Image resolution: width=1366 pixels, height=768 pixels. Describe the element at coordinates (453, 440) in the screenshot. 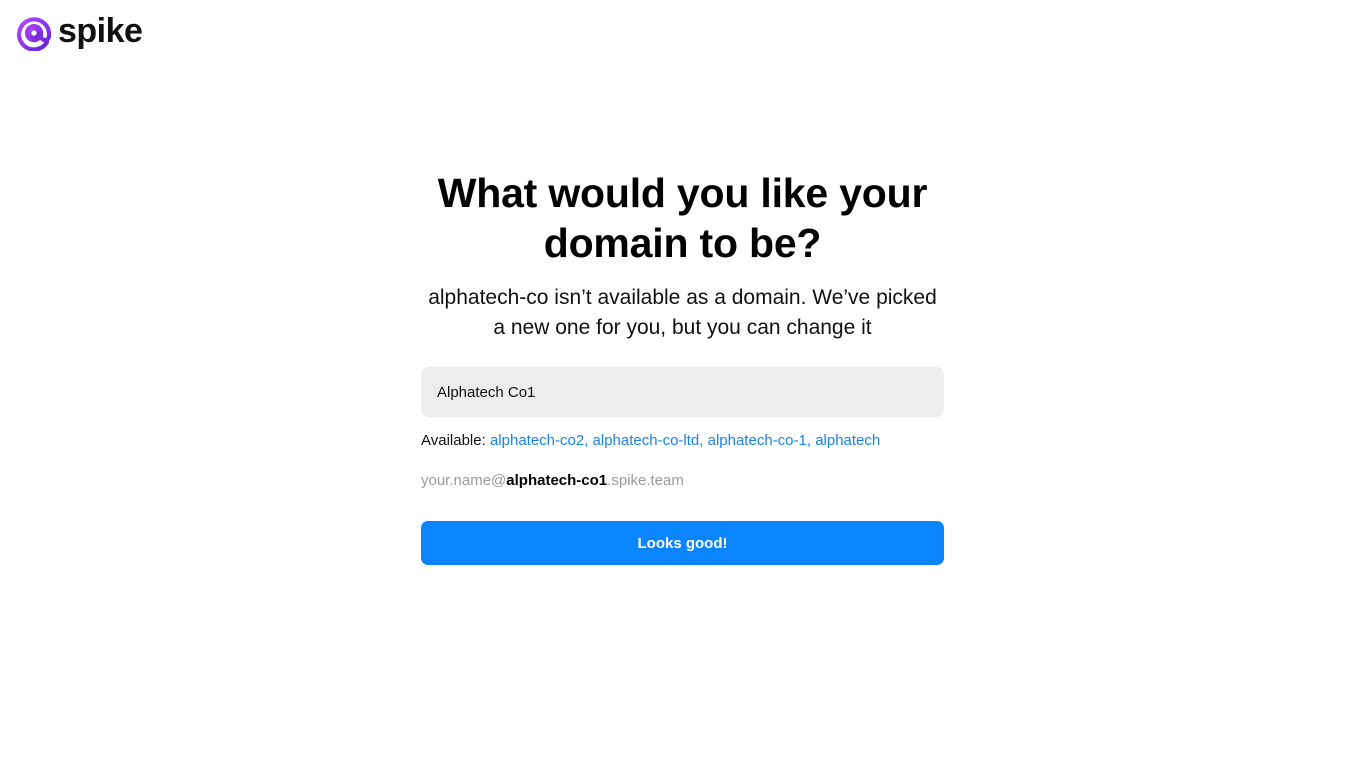

I see `available-label: Available:` at that location.